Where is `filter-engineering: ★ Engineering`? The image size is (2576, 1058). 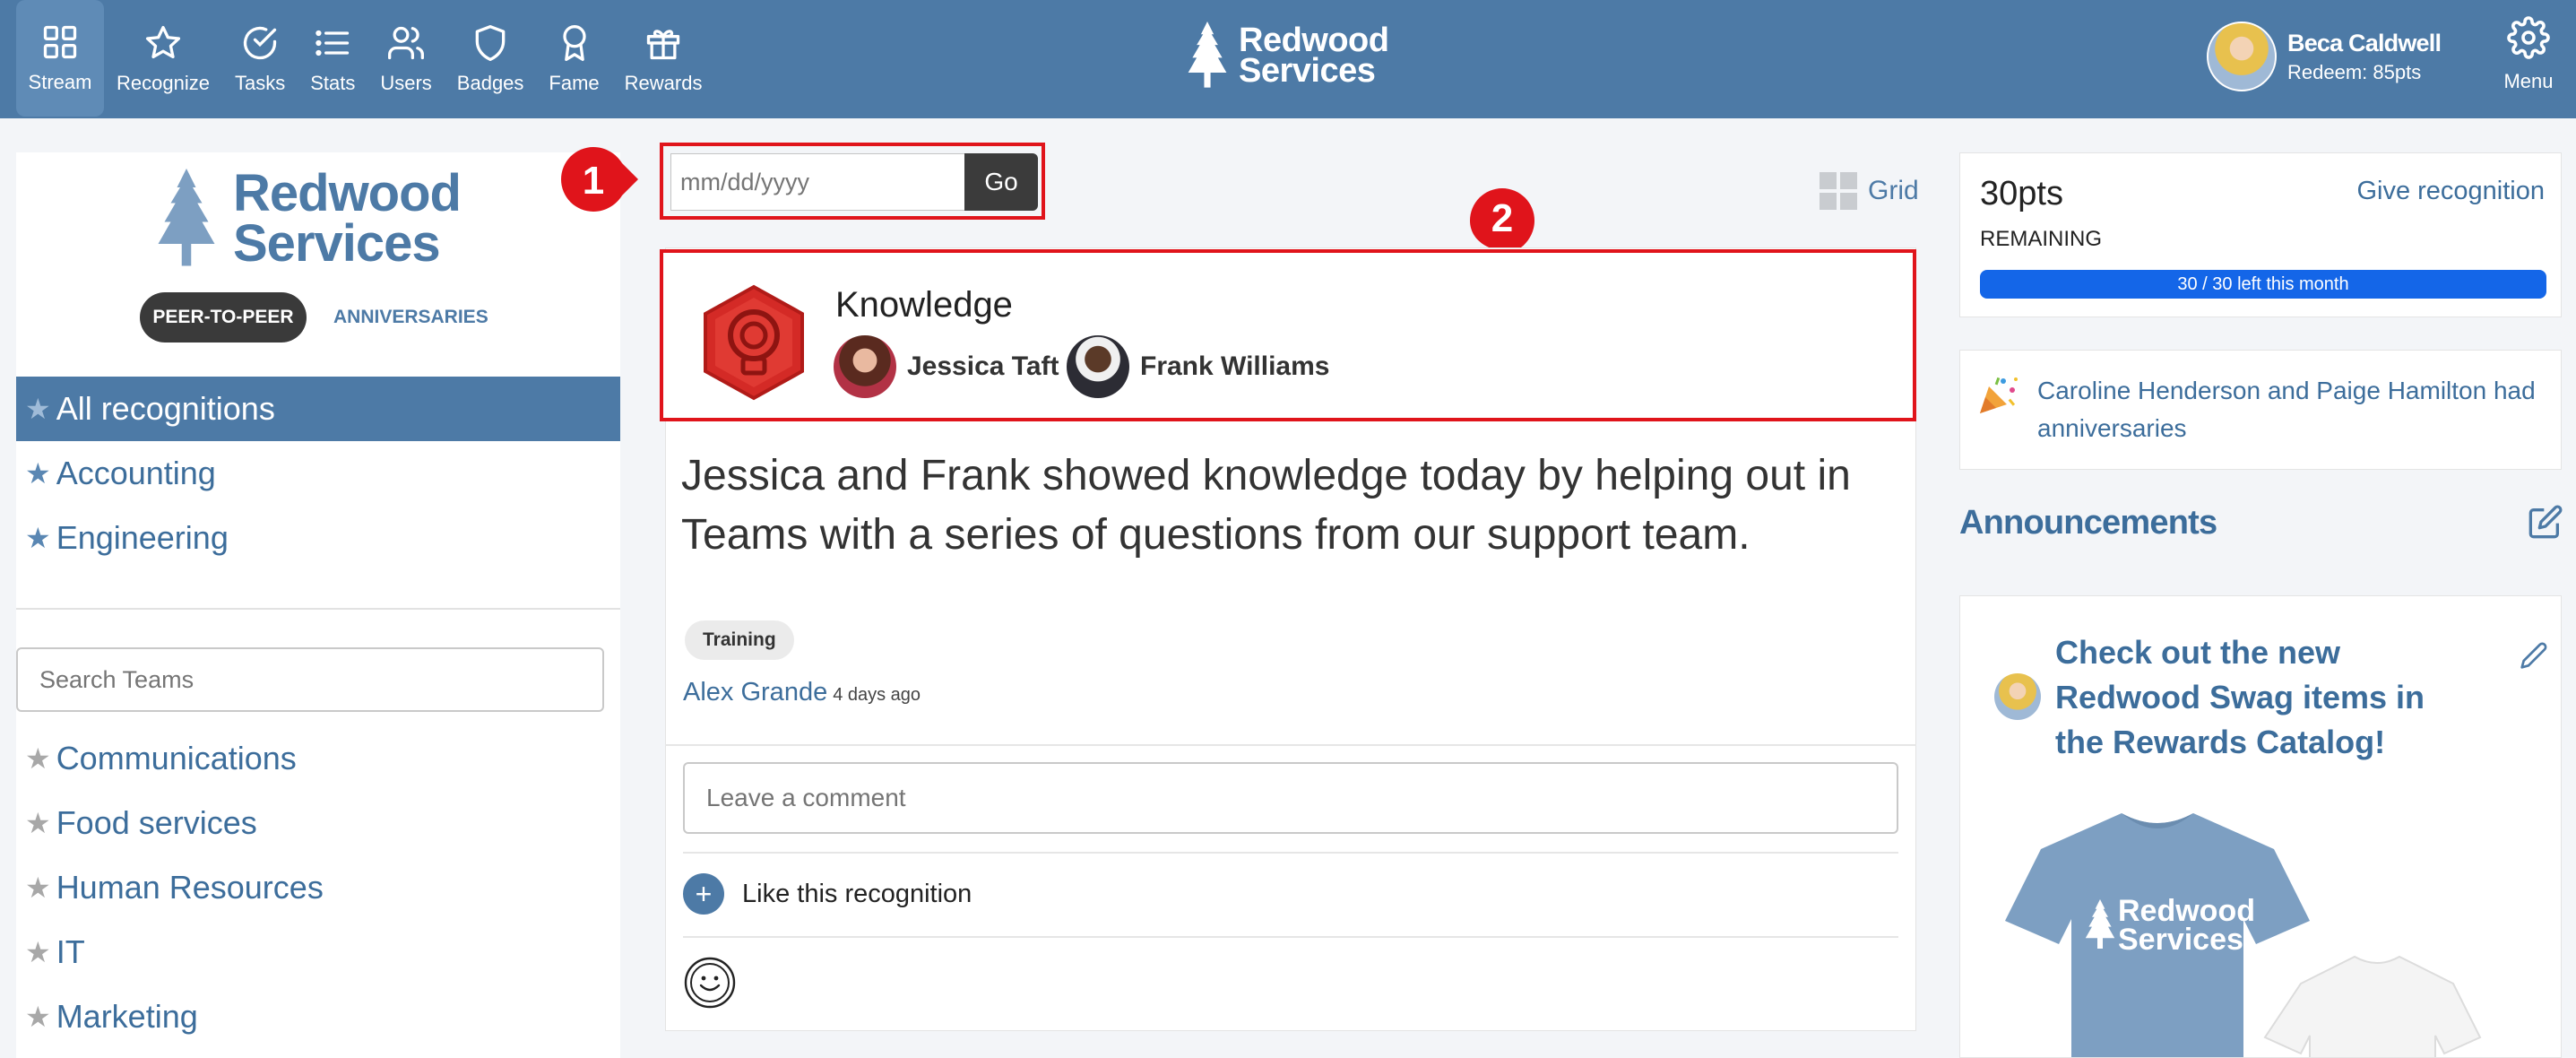
filter-engineering: ★ Engineering is located at coordinates (318, 538).